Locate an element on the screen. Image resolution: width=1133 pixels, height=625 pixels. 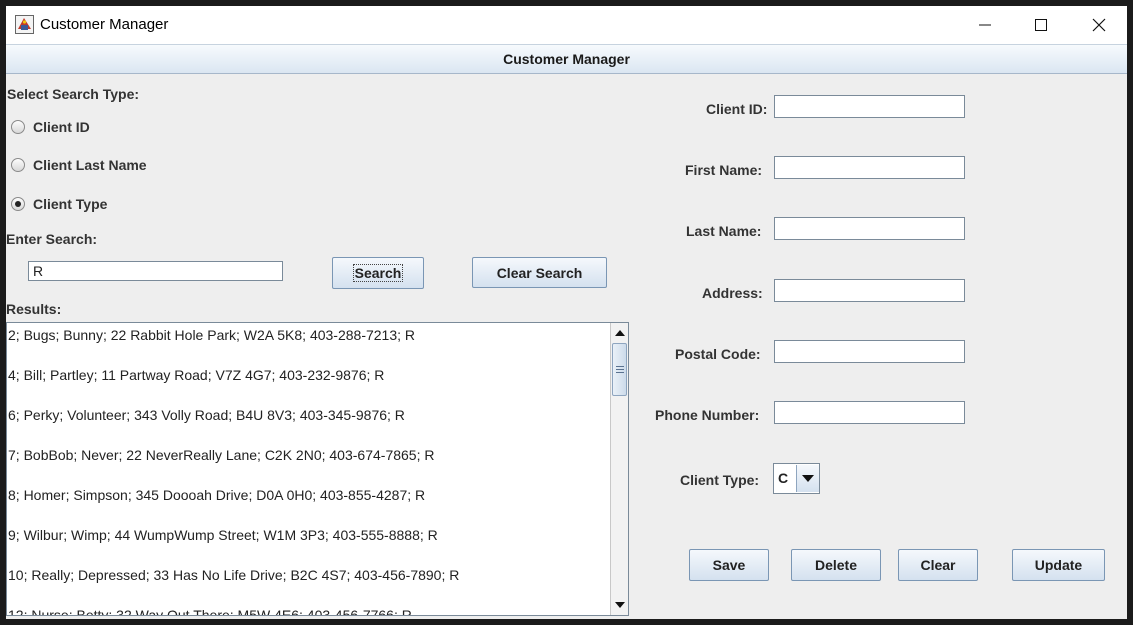
chevron-down-icon is located at coordinates (808, 478).